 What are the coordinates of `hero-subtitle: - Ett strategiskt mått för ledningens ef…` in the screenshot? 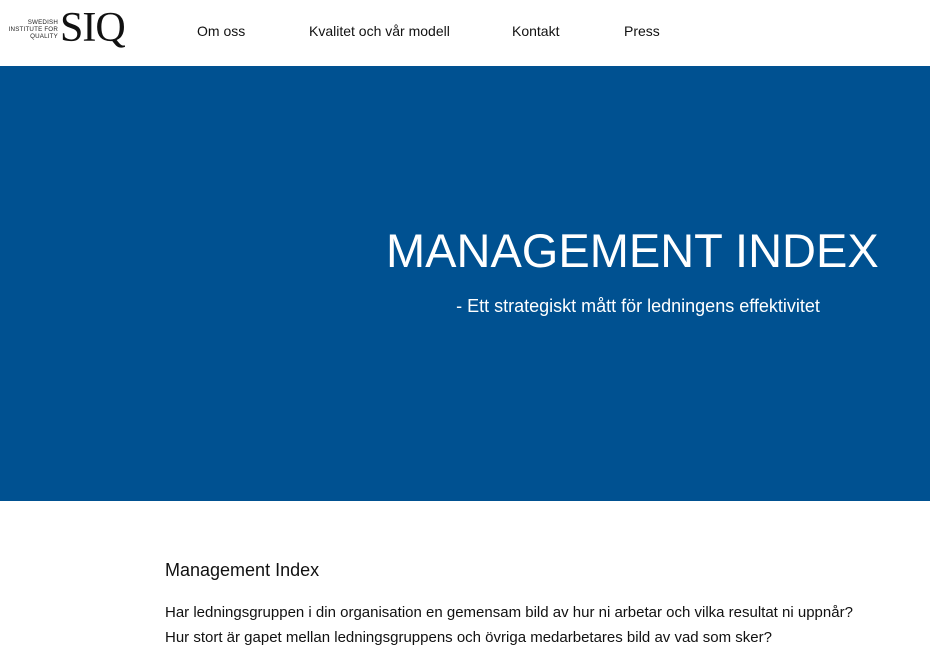 It's located at (638, 306).